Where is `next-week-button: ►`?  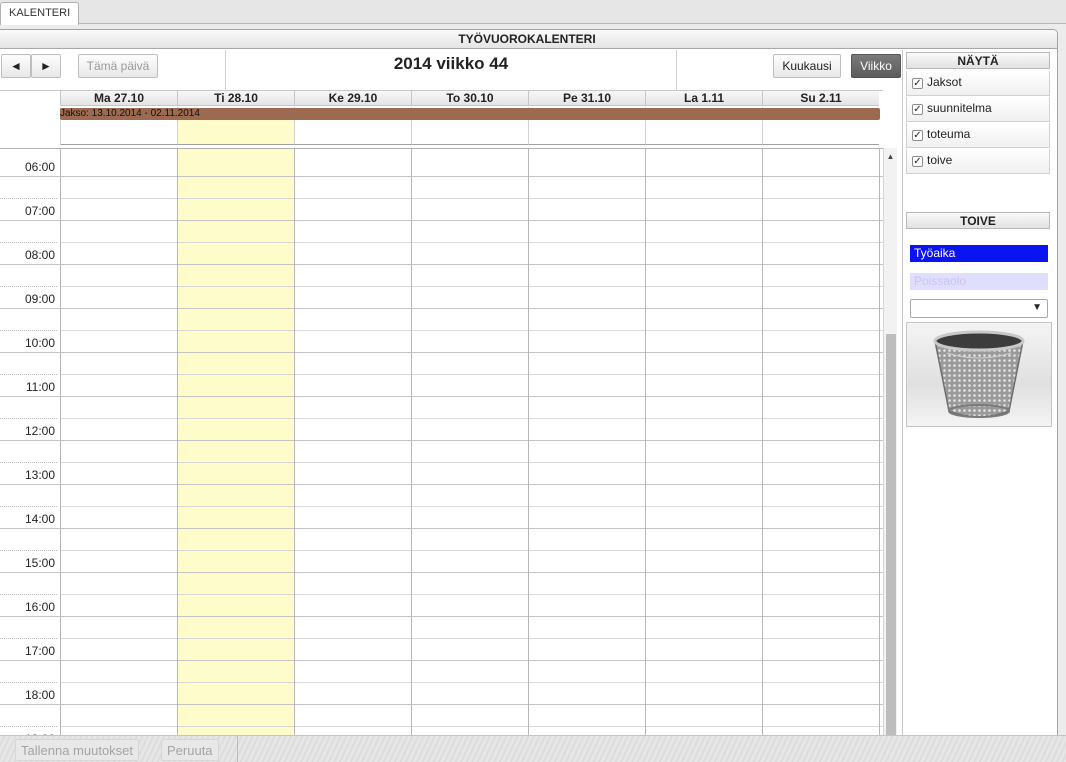 next-week-button: ► is located at coordinates (46, 66).